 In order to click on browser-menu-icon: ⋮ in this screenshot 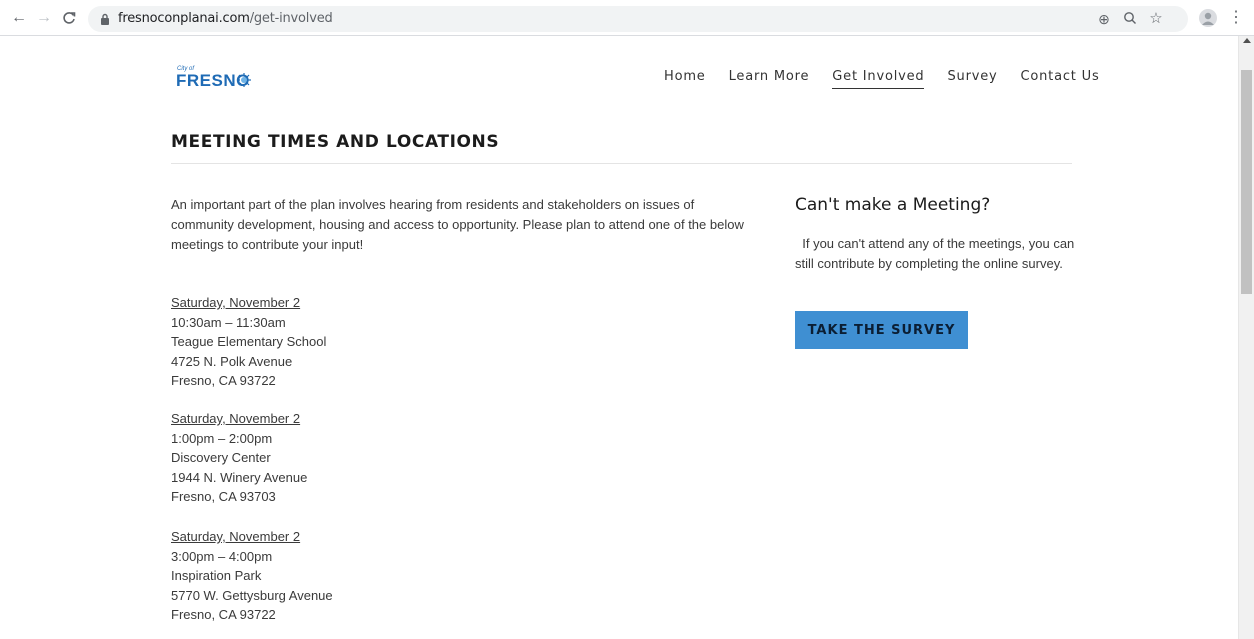, I will do `click(1236, 18)`.